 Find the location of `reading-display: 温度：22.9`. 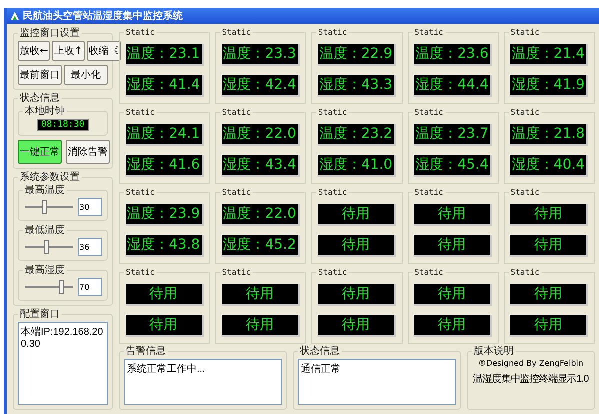

reading-display: 温度：22.9 is located at coordinates (357, 55).